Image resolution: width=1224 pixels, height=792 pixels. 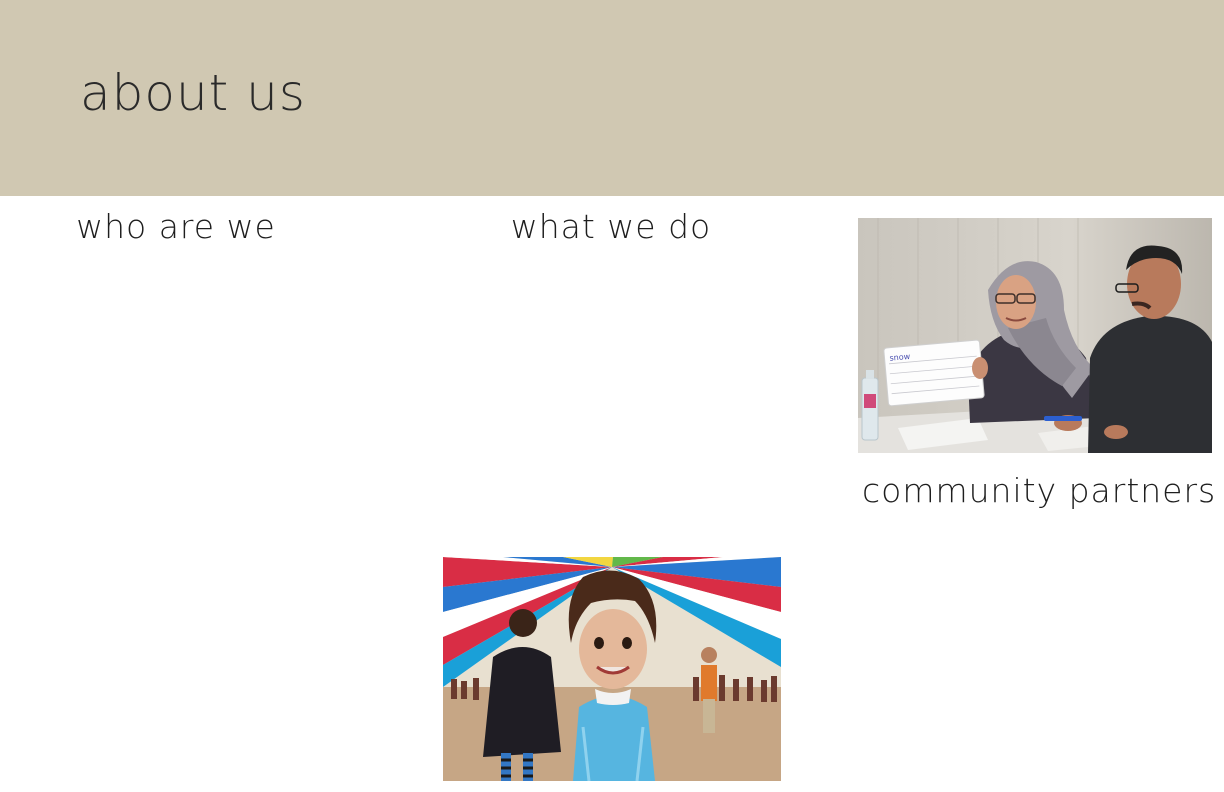 I want to click on classroom-photo-graphic: snow, so click(x=1035, y=335).